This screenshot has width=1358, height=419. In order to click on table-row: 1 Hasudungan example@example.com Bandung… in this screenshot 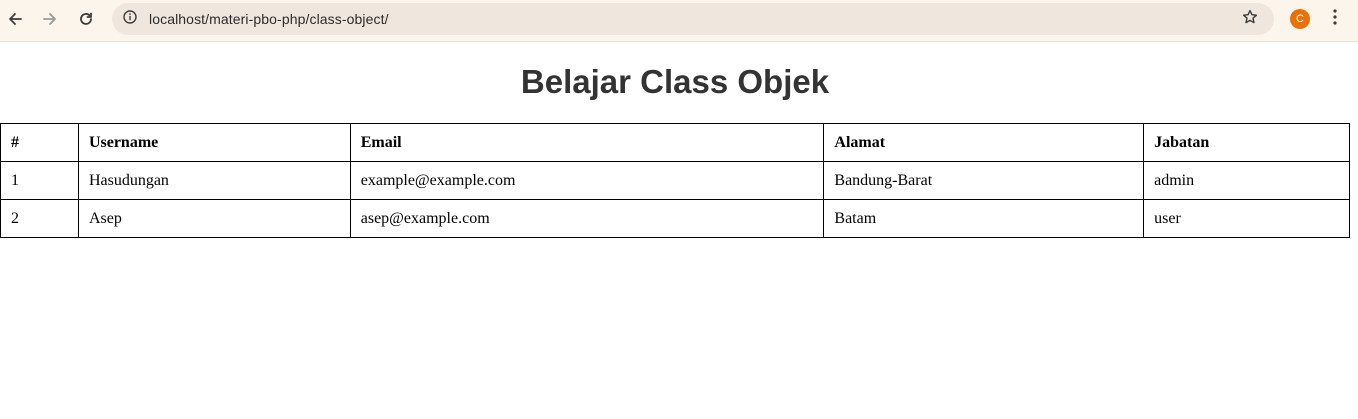, I will do `click(675, 180)`.